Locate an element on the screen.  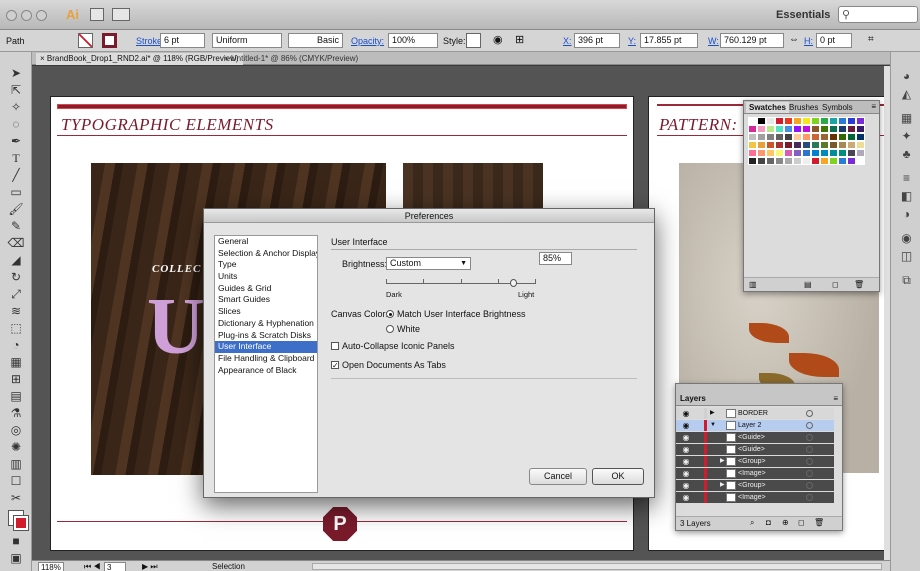
canvas-white-label: White is located at coordinates (408, 329).